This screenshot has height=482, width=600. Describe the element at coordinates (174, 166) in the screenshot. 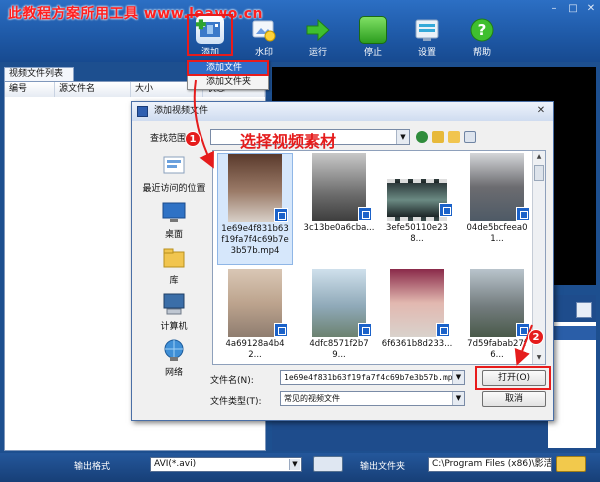

I see `recent-places-icon` at that location.